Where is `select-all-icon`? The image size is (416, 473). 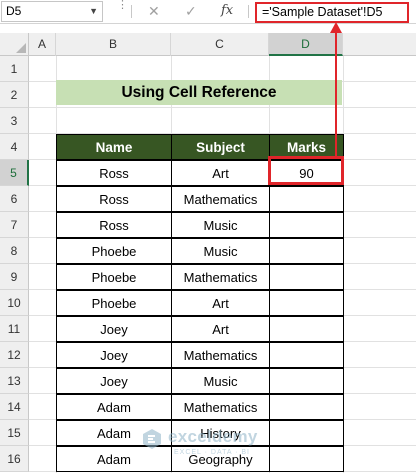 select-all-icon is located at coordinates (21, 48).